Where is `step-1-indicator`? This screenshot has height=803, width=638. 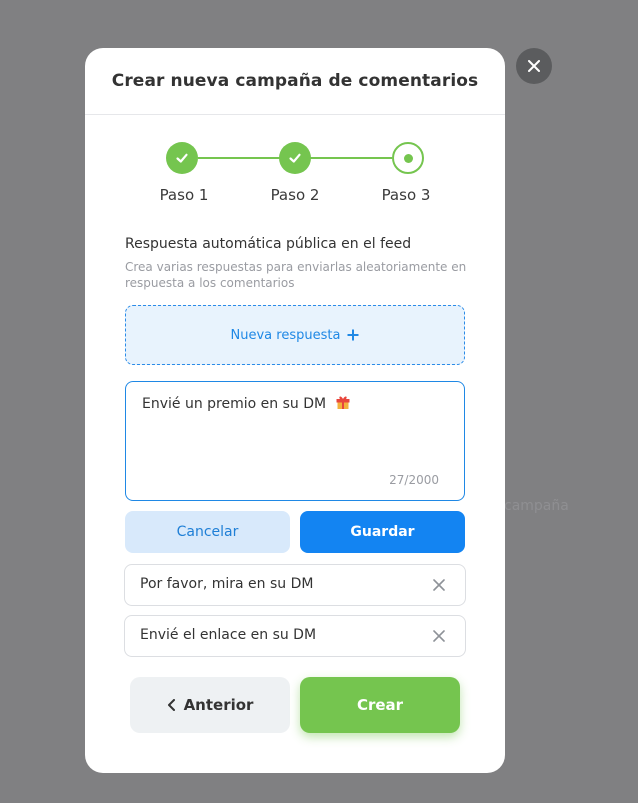 step-1-indicator is located at coordinates (182, 158).